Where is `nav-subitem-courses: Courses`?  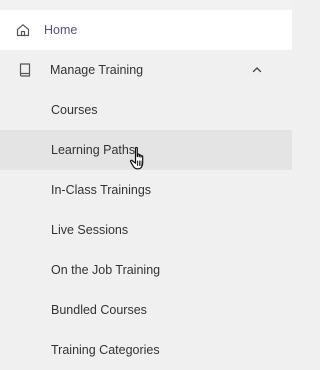 nav-subitem-courses: Courses is located at coordinates (146, 110).